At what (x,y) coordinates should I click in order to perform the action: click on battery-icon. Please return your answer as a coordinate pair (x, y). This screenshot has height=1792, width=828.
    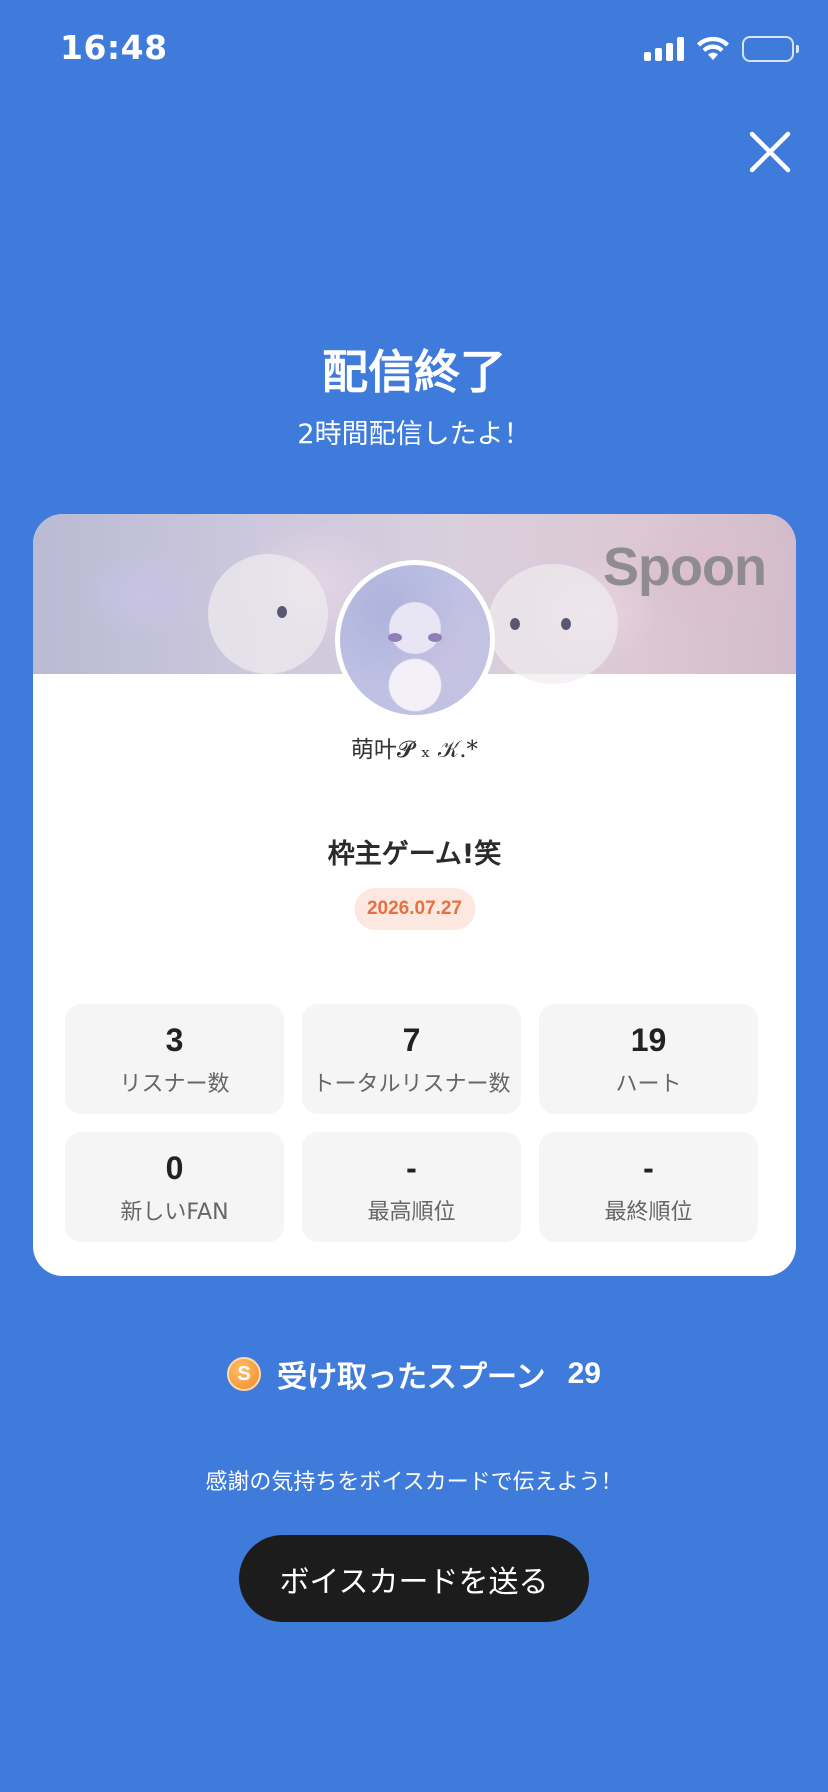
    Looking at the image, I should click on (770, 49).